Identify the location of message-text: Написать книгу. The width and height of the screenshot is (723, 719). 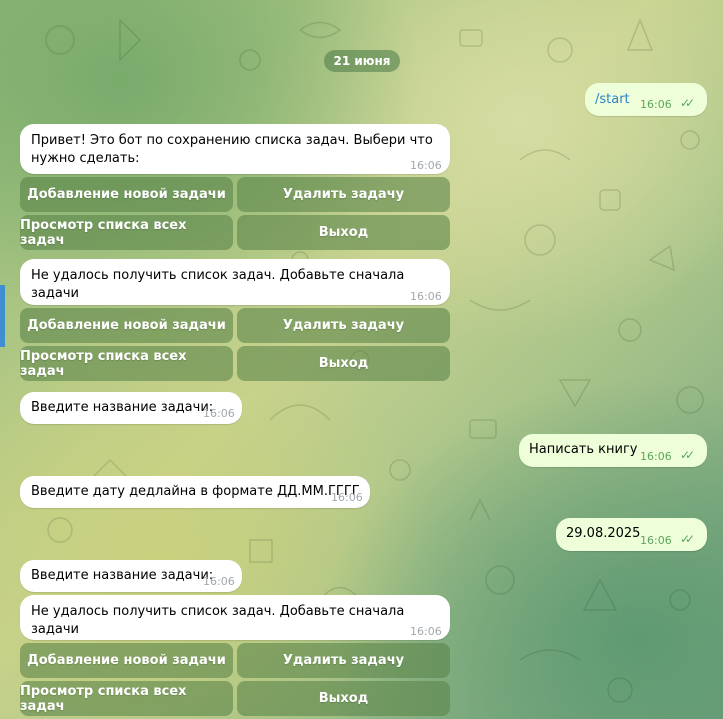
(583, 449).